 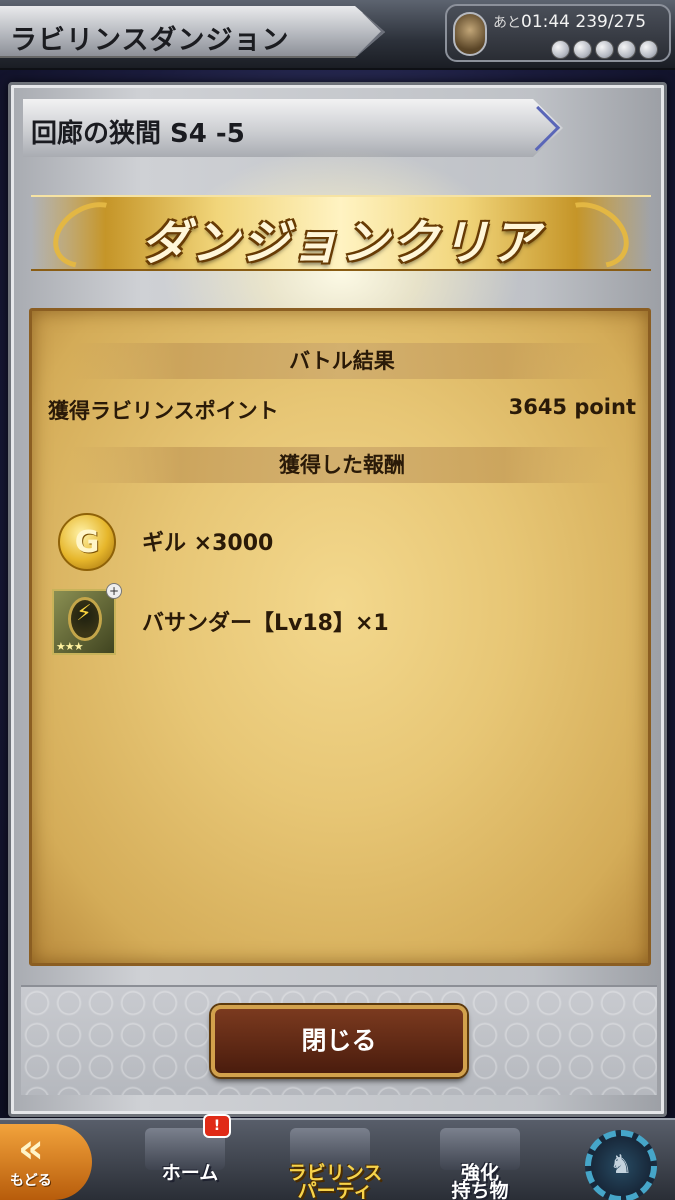 I want to click on gil-coin-glyph: G, so click(x=87, y=542).